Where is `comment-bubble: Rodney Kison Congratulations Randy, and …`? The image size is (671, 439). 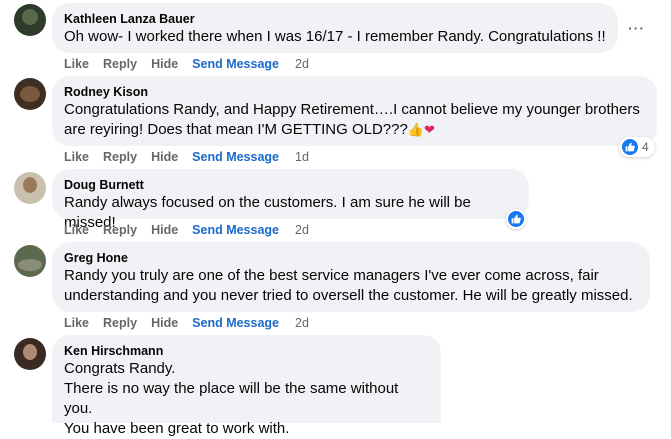
comment-bubble: Rodney Kison Congratulations Randy, and … is located at coordinates (354, 111).